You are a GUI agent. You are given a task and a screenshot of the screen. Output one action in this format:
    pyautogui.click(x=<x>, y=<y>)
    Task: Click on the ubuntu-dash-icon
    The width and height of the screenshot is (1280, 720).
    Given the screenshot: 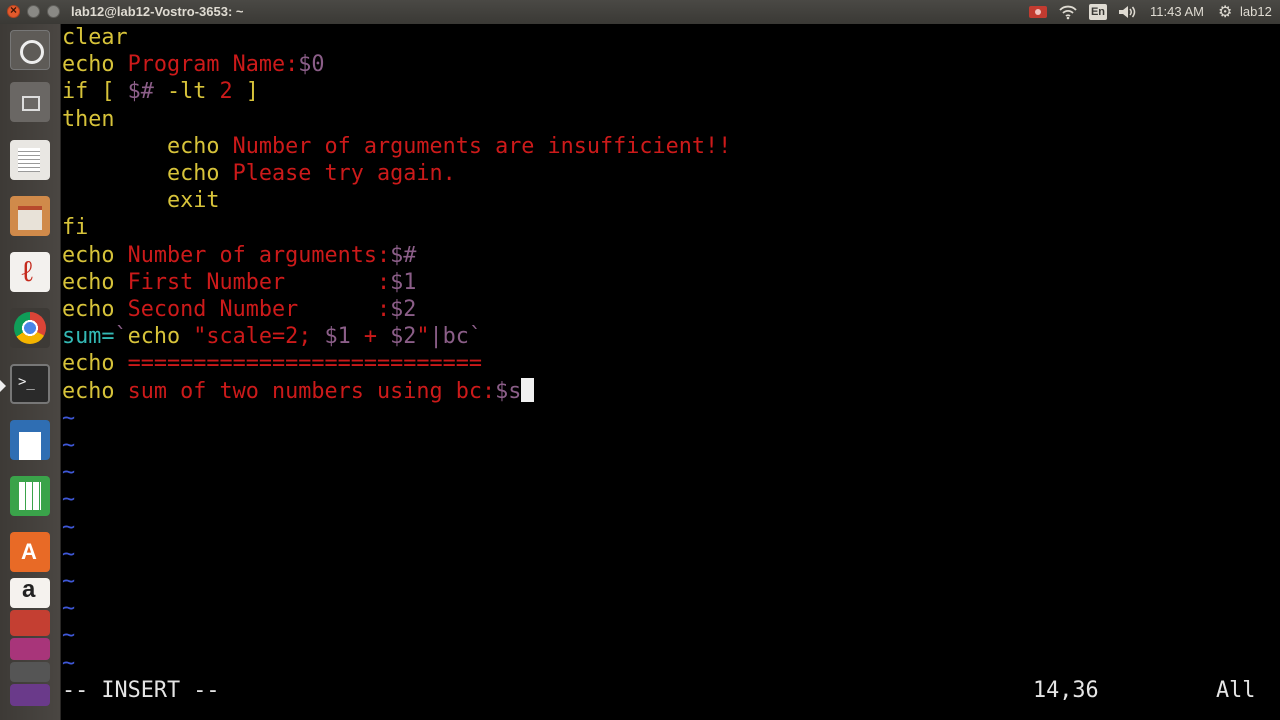 What is the action you would take?
    pyautogui.click(x=30, y=50)
    